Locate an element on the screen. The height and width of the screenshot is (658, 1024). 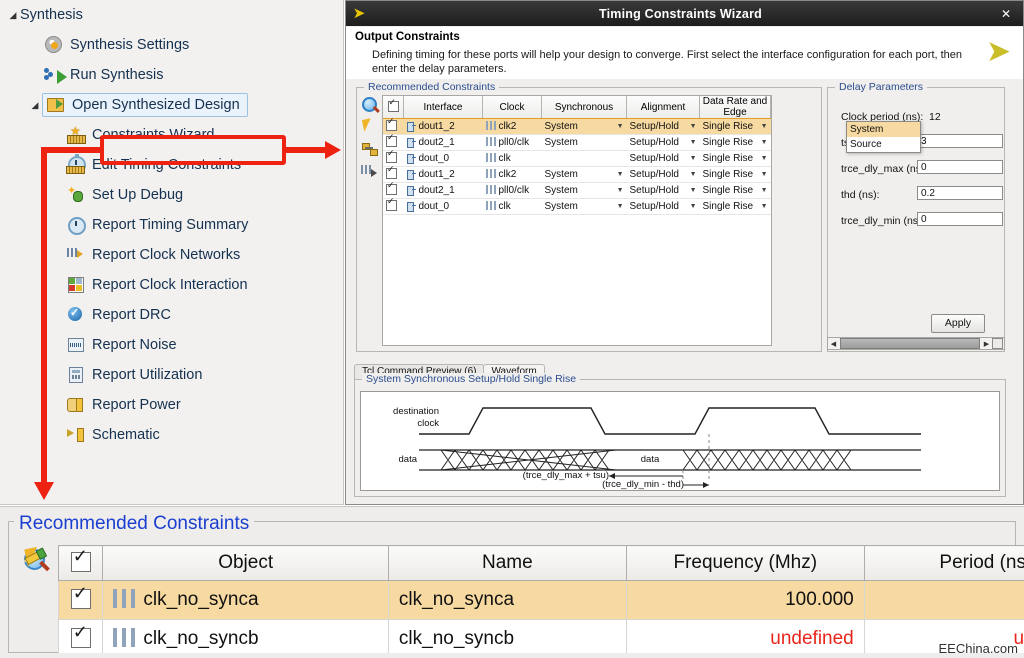
header-data-rate-and-edge: Data Rate and Edge is located at coordinates (735, 107).